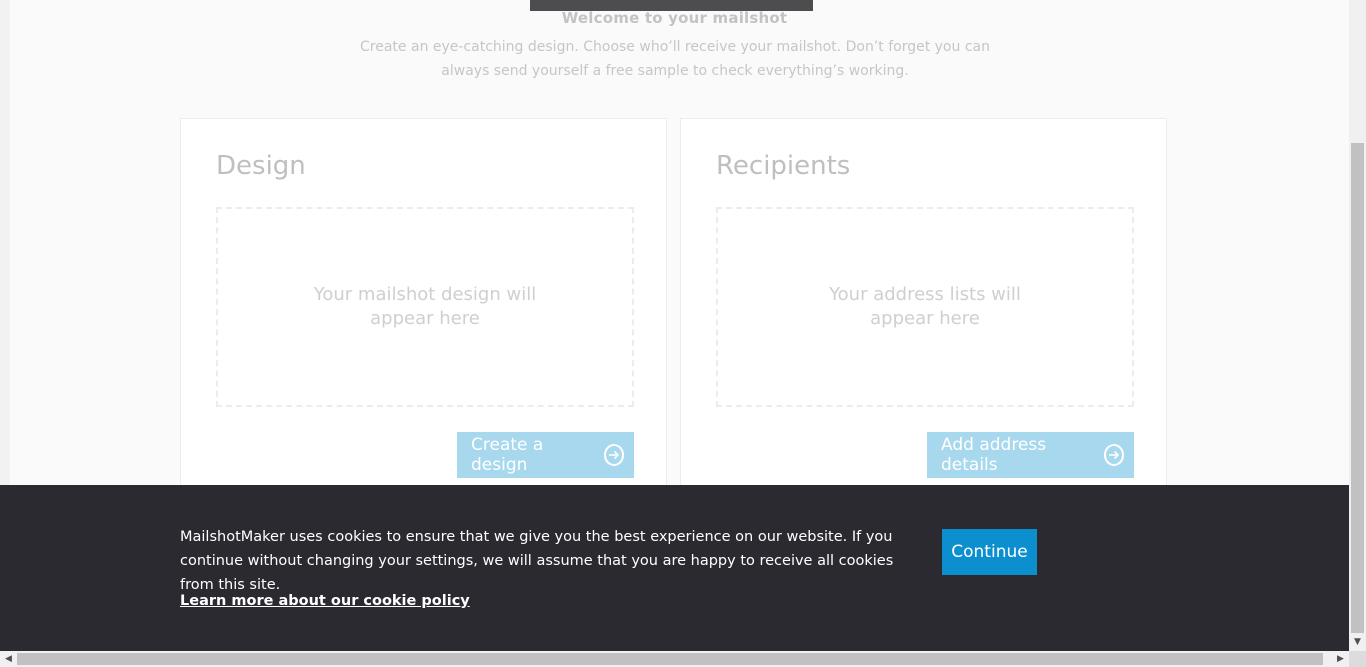  I want to click on vertical-scrollbar-thumb, so click(1357, 388).